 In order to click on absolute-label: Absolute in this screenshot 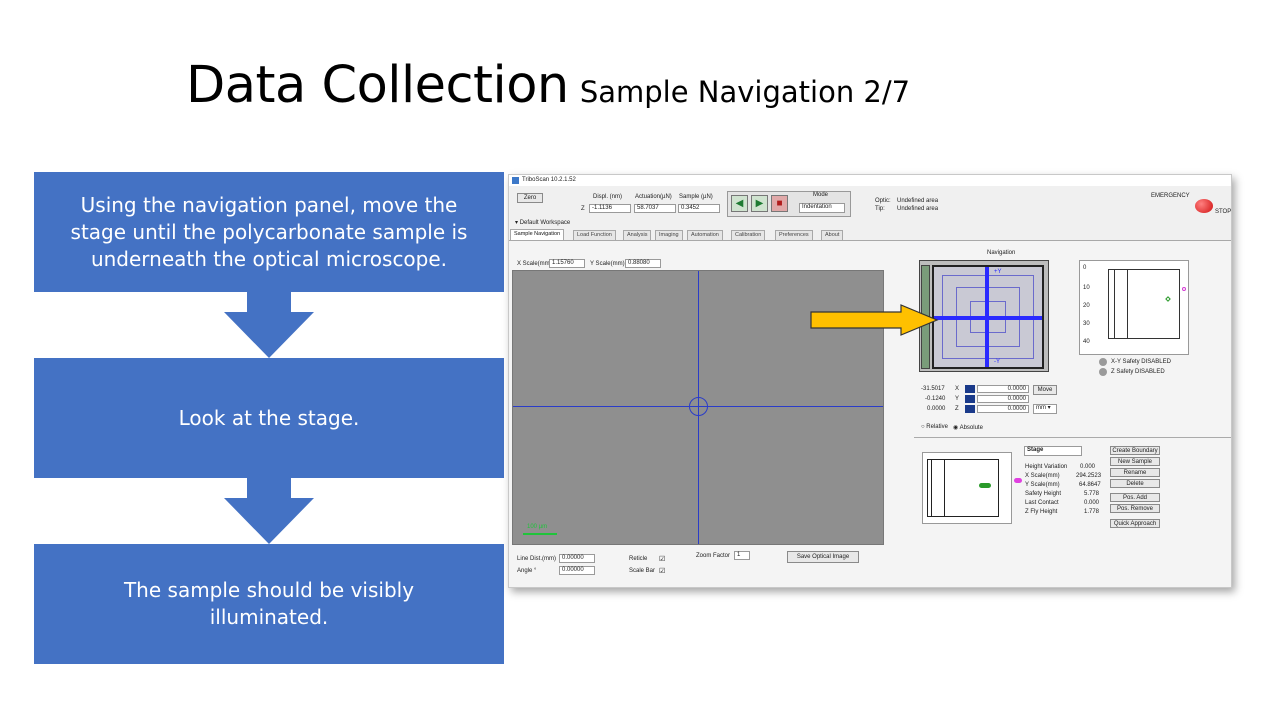, I will do `click(971, 428)`.